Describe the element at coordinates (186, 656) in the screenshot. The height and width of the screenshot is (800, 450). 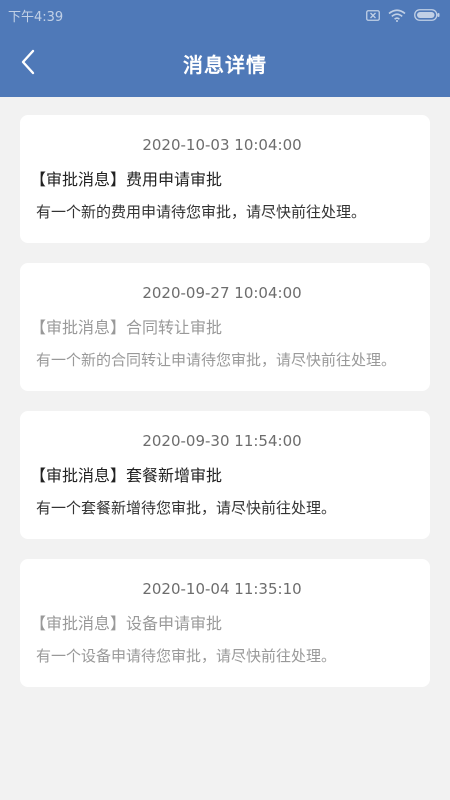
I see `message-content: 有一个设备申请待您审批，请尽快前往处理。` at that location.